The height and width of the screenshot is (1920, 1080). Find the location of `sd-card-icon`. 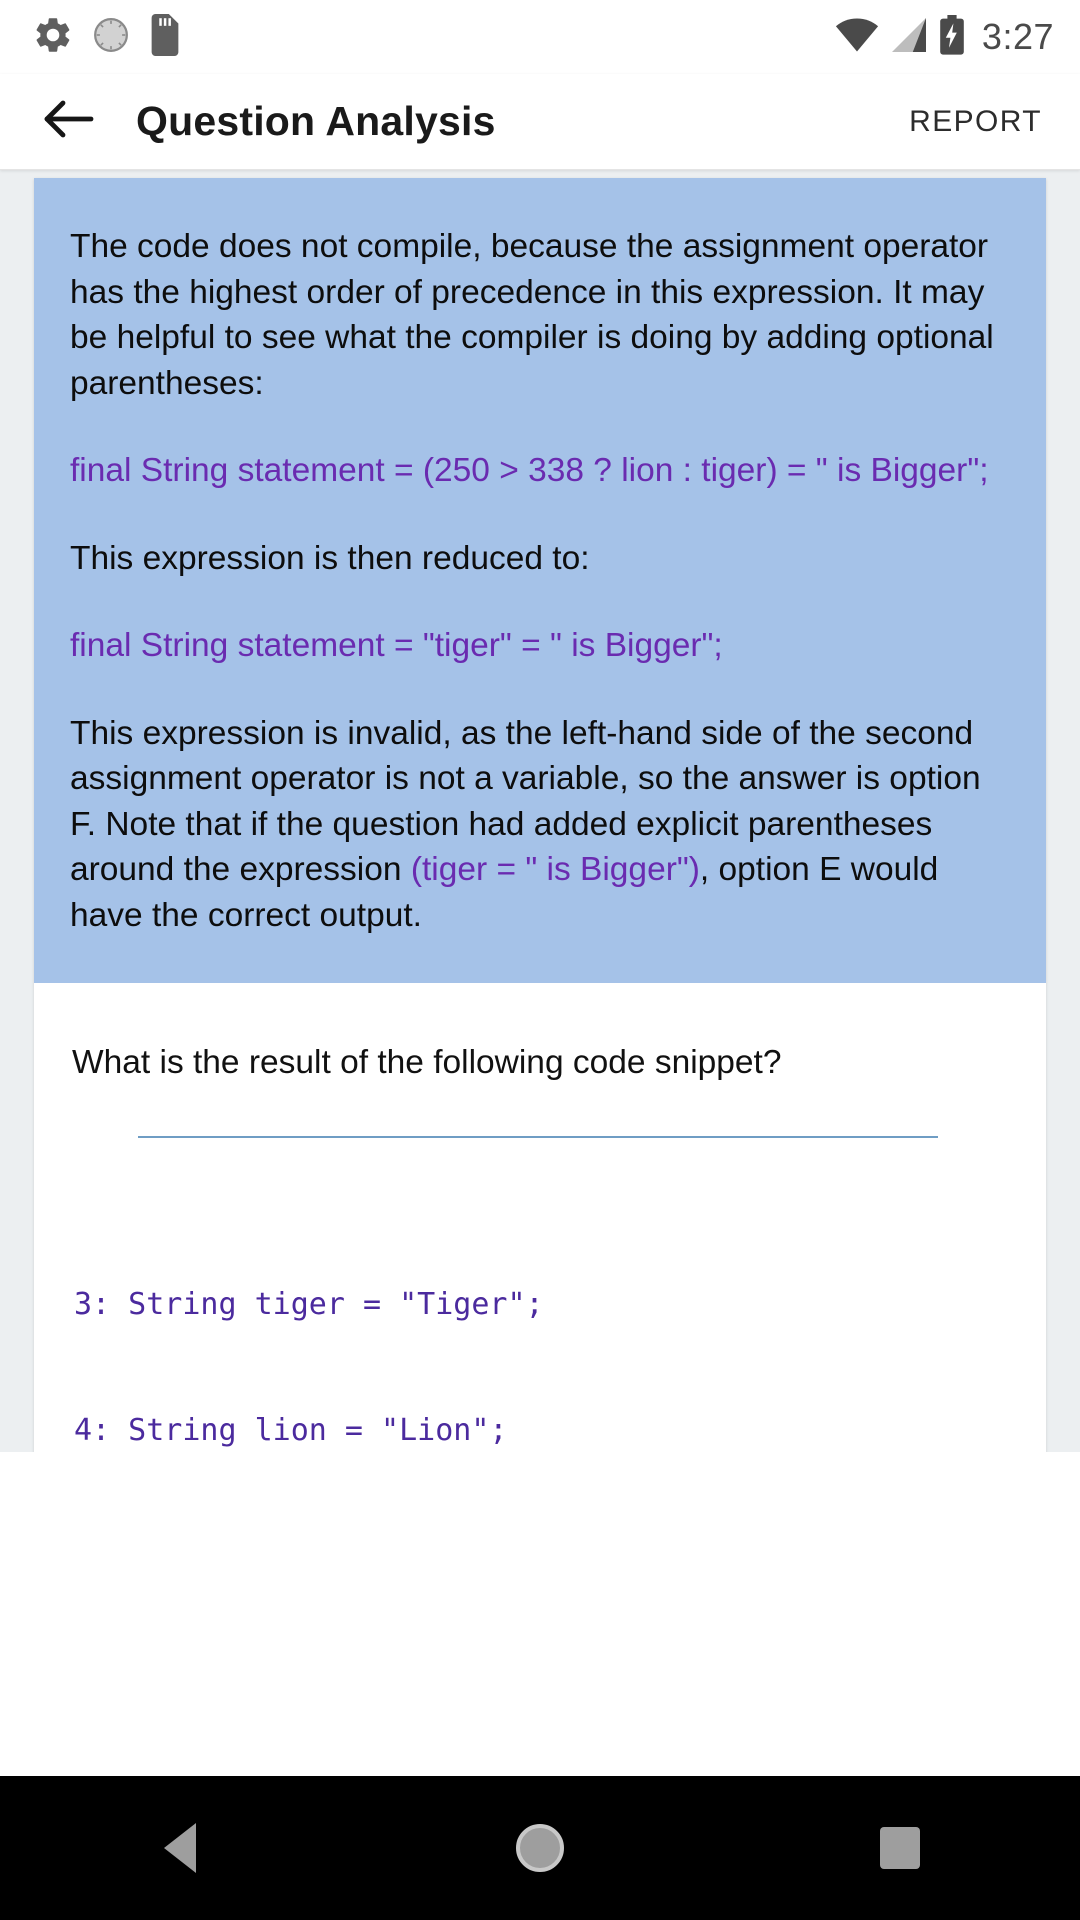

sd-card-icon is located at coordinates (165, 37).